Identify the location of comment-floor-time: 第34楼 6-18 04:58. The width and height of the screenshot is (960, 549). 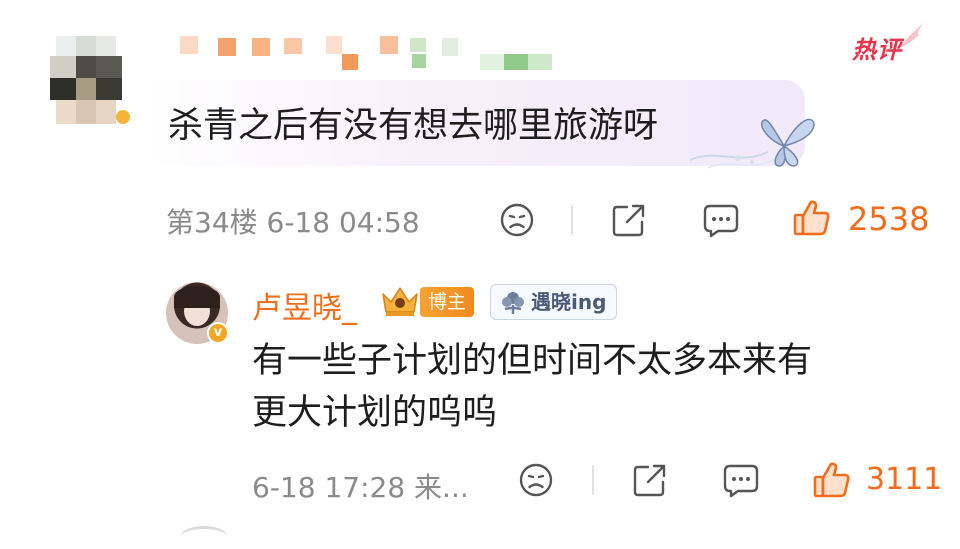
(293, 221).